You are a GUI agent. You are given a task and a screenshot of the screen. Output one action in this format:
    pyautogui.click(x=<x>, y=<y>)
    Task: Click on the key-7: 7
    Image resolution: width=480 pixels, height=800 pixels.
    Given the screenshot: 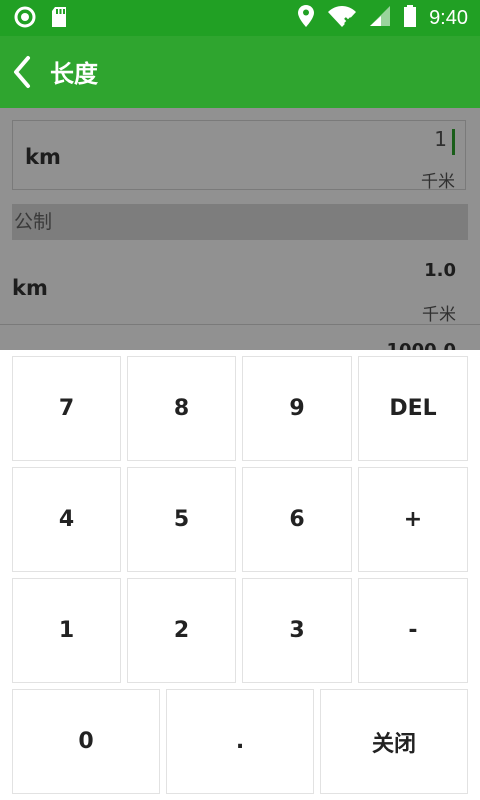 What is the action you would take?
    pyautogui.click(x=66, y=408)
    